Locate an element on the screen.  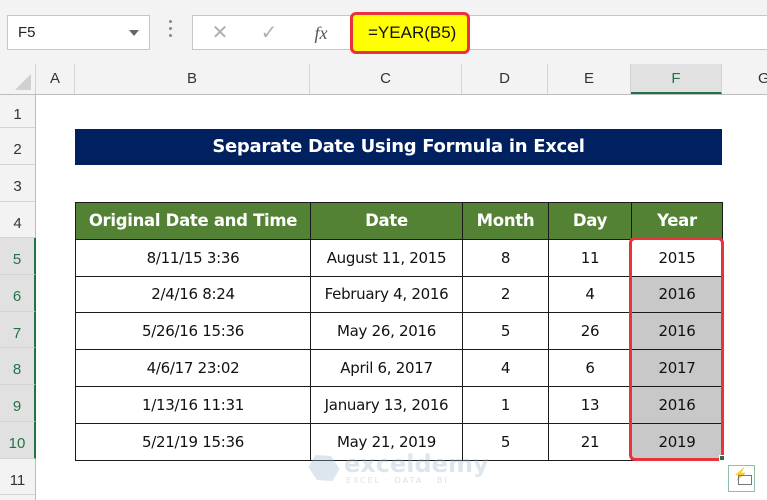
table-row: 1/13/16 11:31 January 13, 2016 1 13 2016 is located at coordinates (399, 404).